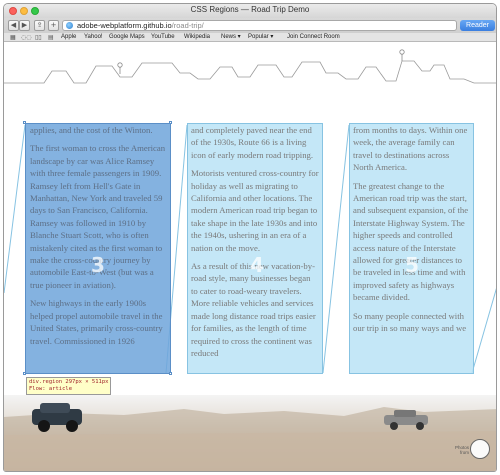 The height and width of the screenshot is (475, 500). I want to click on title-bar: CSS Regions — Road Trip Demo, so click(250, 11).